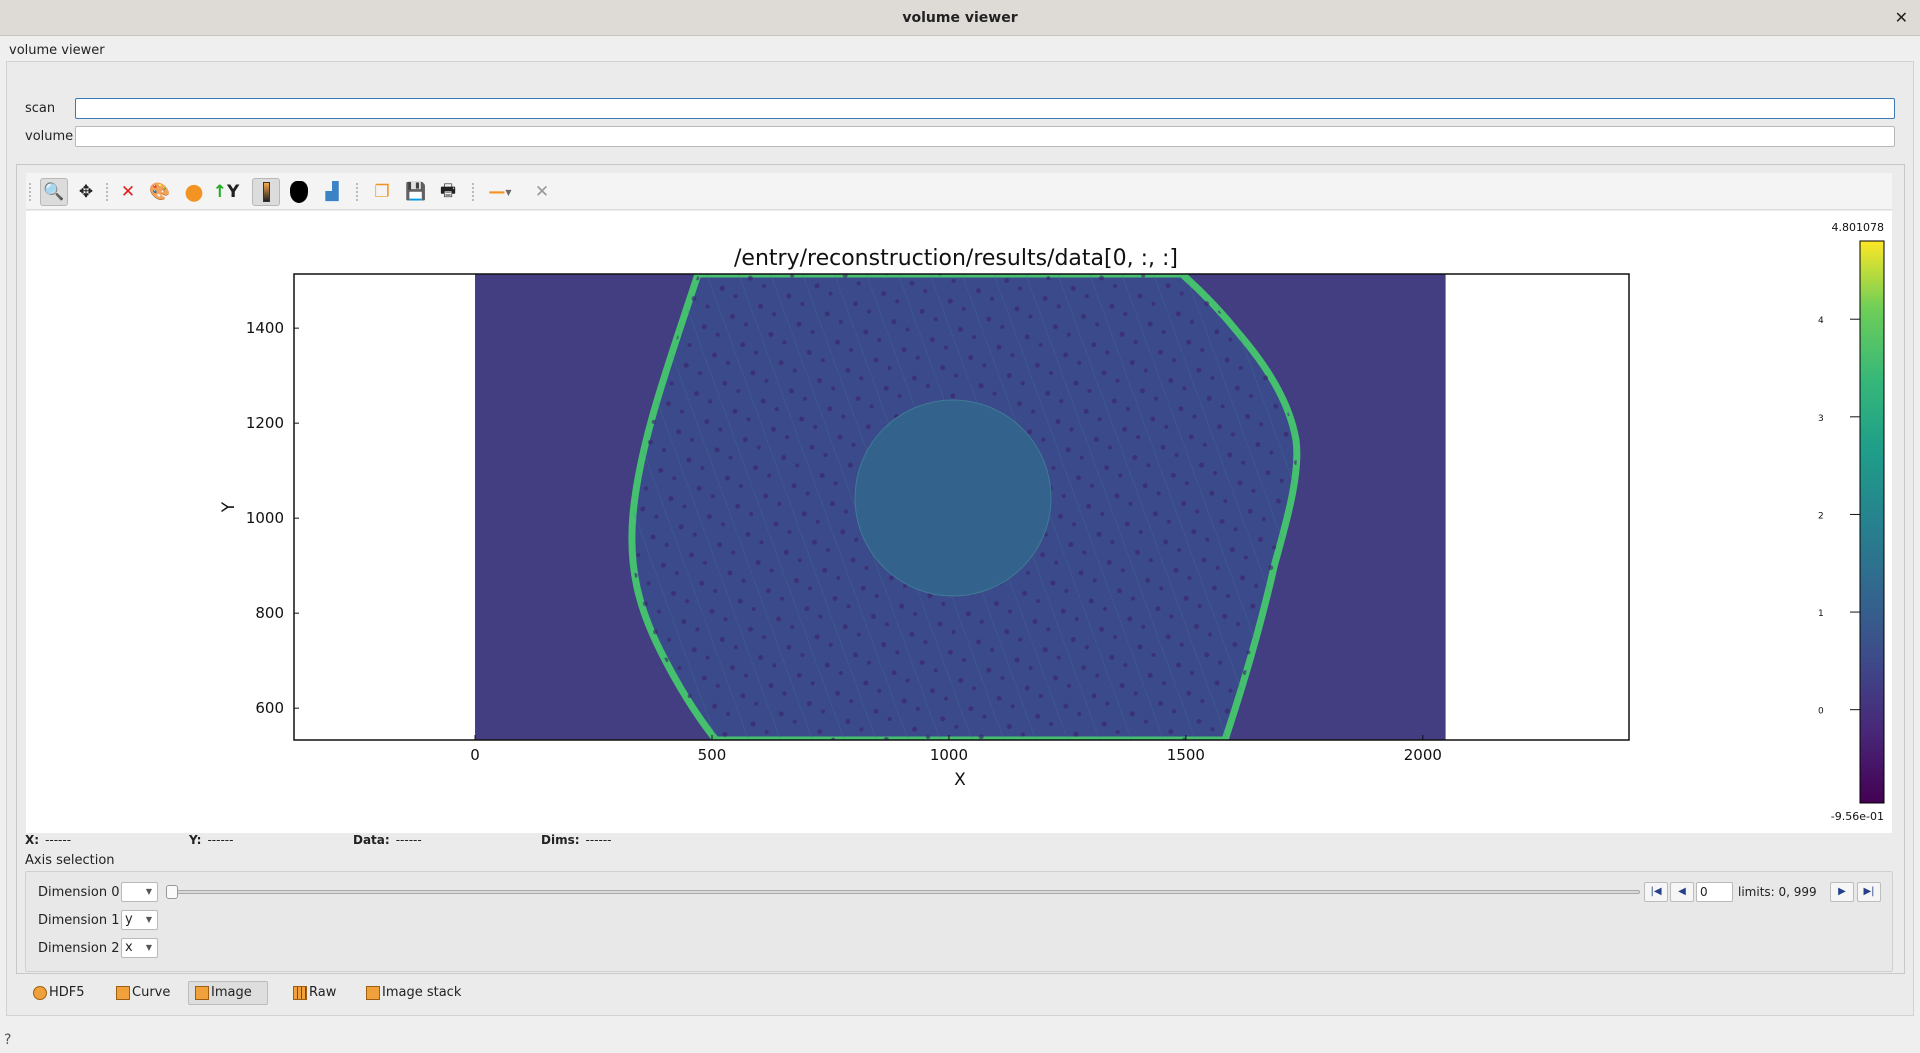 This screenshot has height=1053, width=1920. Describe the element at coordinates (960, 780) in the screenshot. I see `x-axis-label: X` at that location.